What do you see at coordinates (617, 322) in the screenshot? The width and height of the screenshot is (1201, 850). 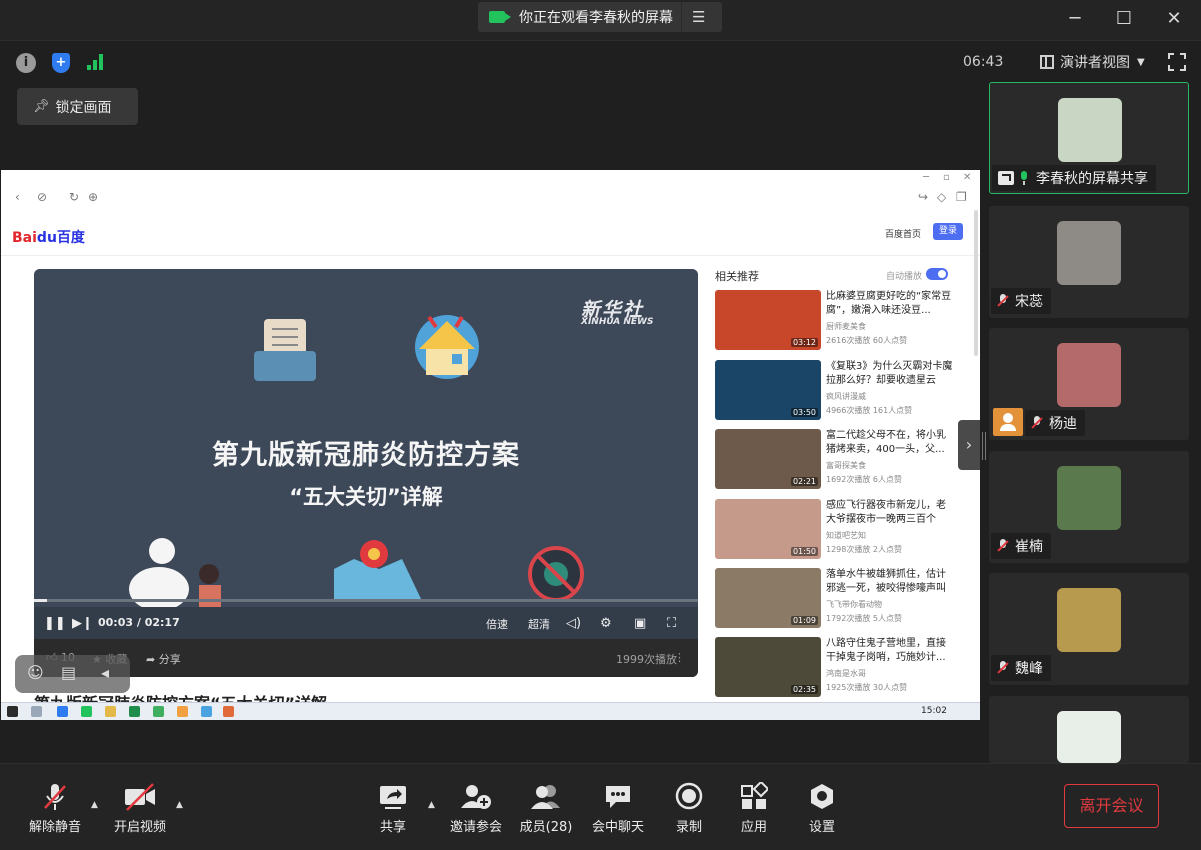 I see `xinhua-watermark-en: XINHUA NEWS` at bounding box center [617, 322].